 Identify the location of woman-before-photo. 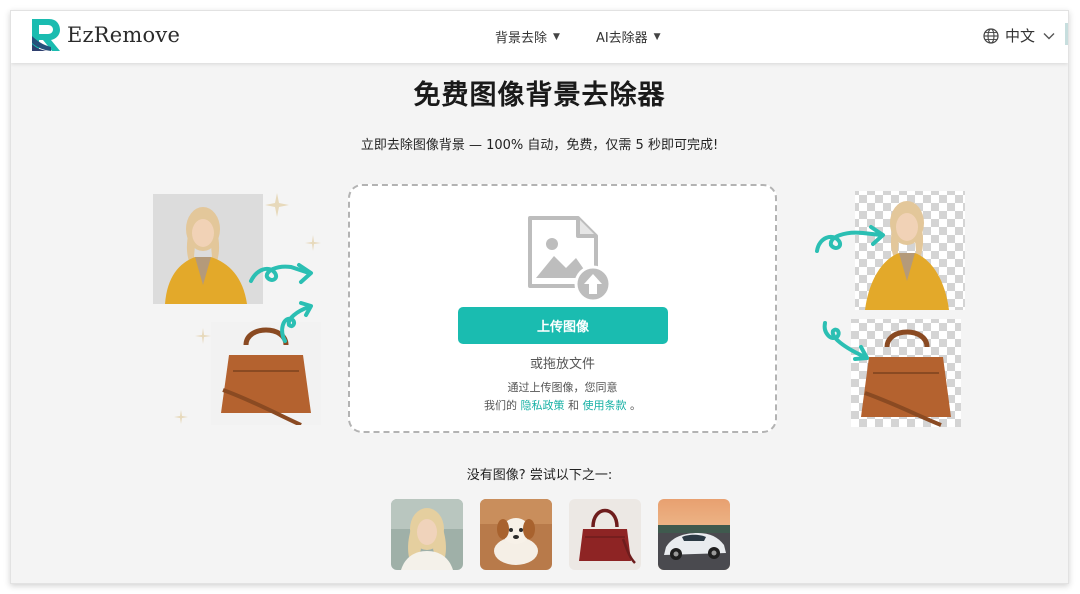
(208, 249).